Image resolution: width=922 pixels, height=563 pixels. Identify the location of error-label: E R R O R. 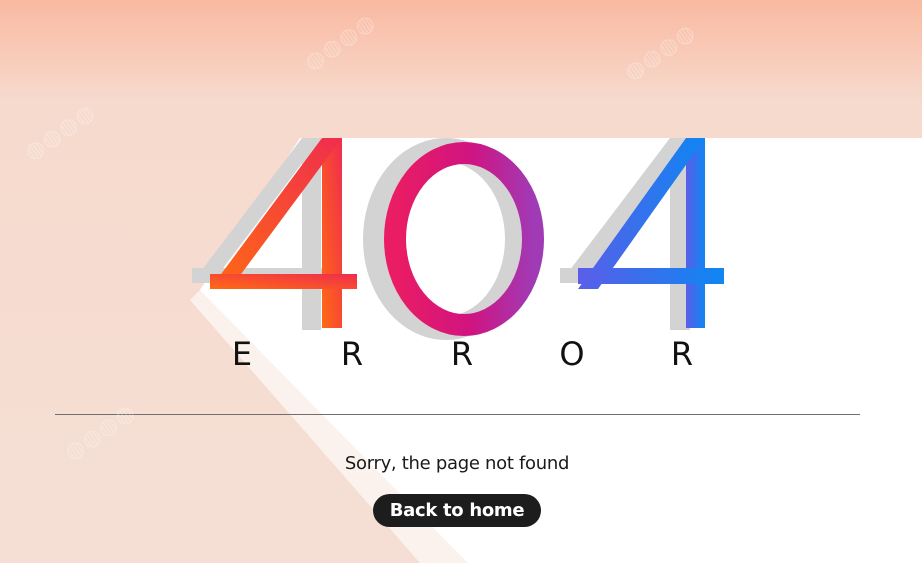
(462, 354).